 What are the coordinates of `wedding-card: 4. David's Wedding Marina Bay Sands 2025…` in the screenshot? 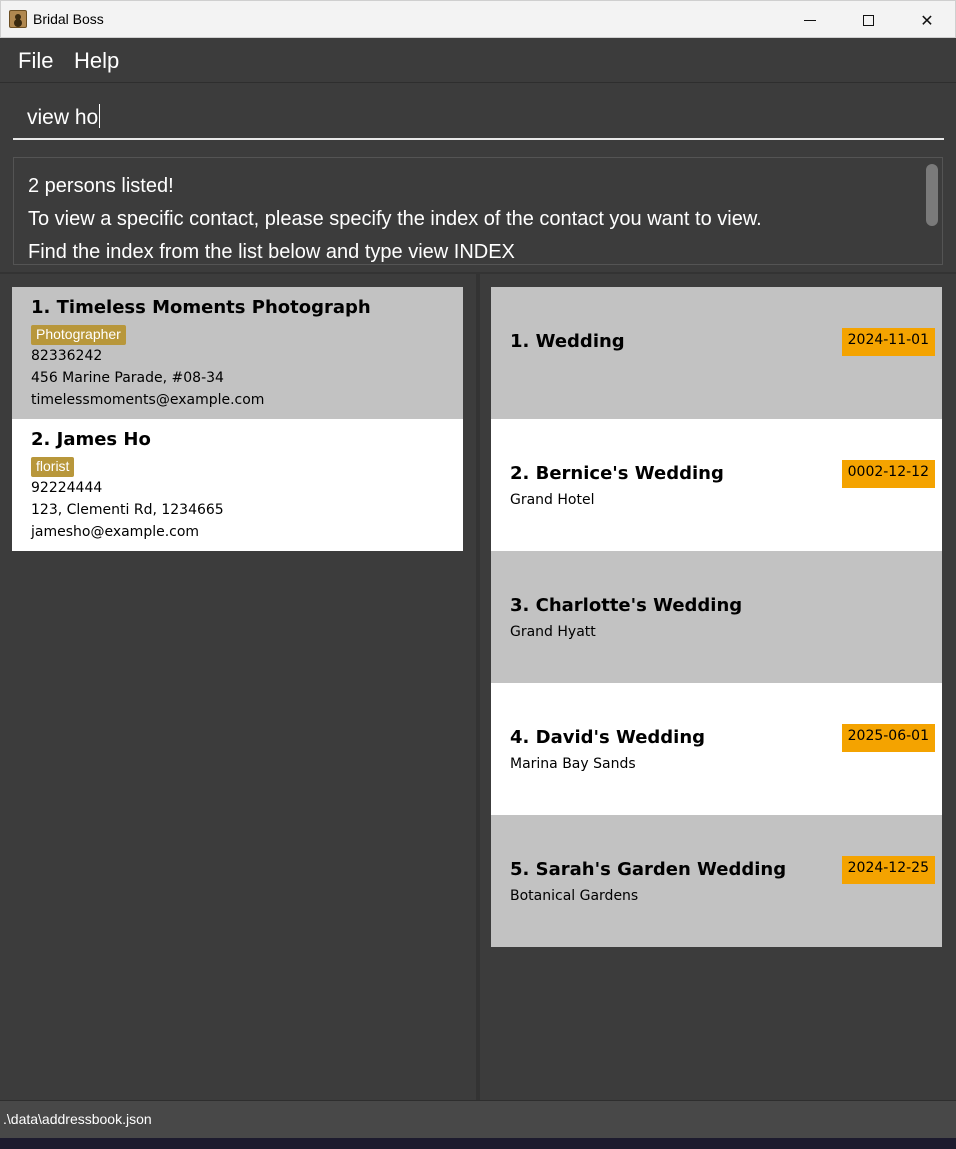 It's located at (716, 749).